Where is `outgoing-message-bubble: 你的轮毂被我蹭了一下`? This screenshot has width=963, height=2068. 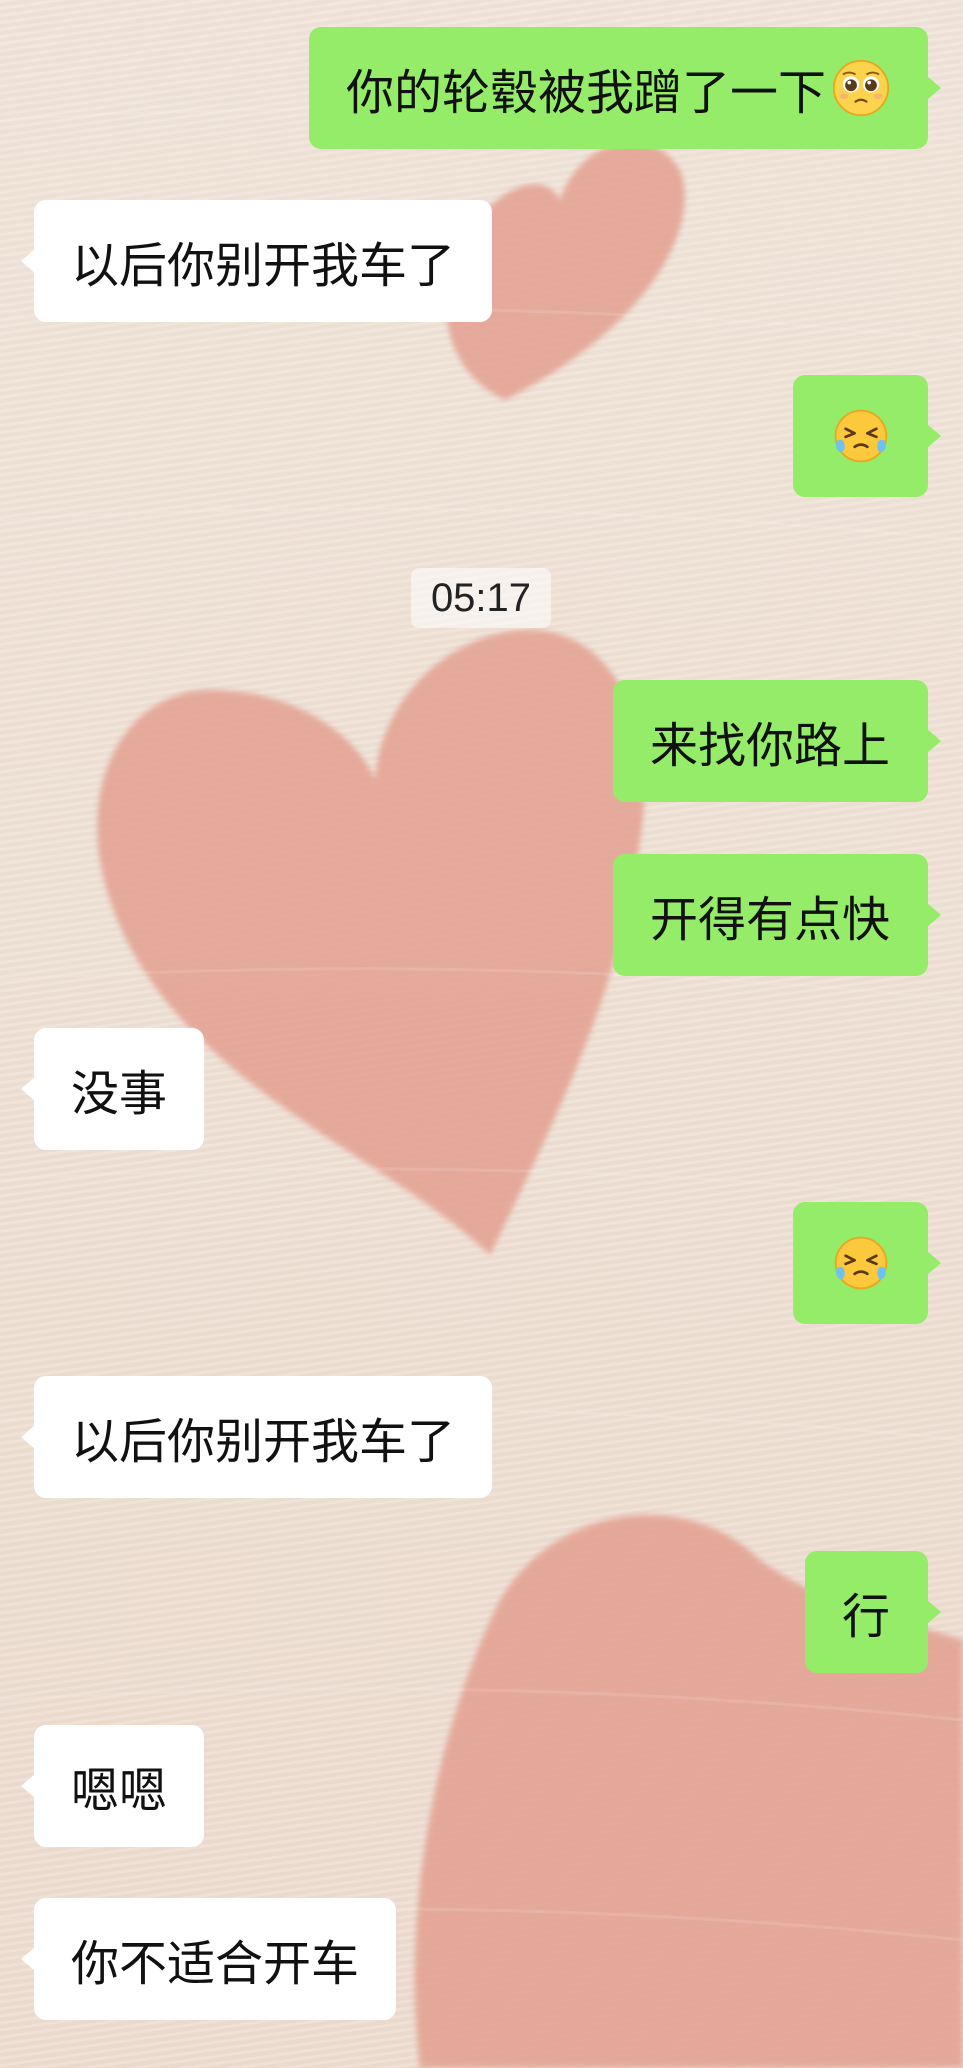
outgoing-message-bubble: 你的轮毂被我蹭了一下 is located at coordinates (625, 88).